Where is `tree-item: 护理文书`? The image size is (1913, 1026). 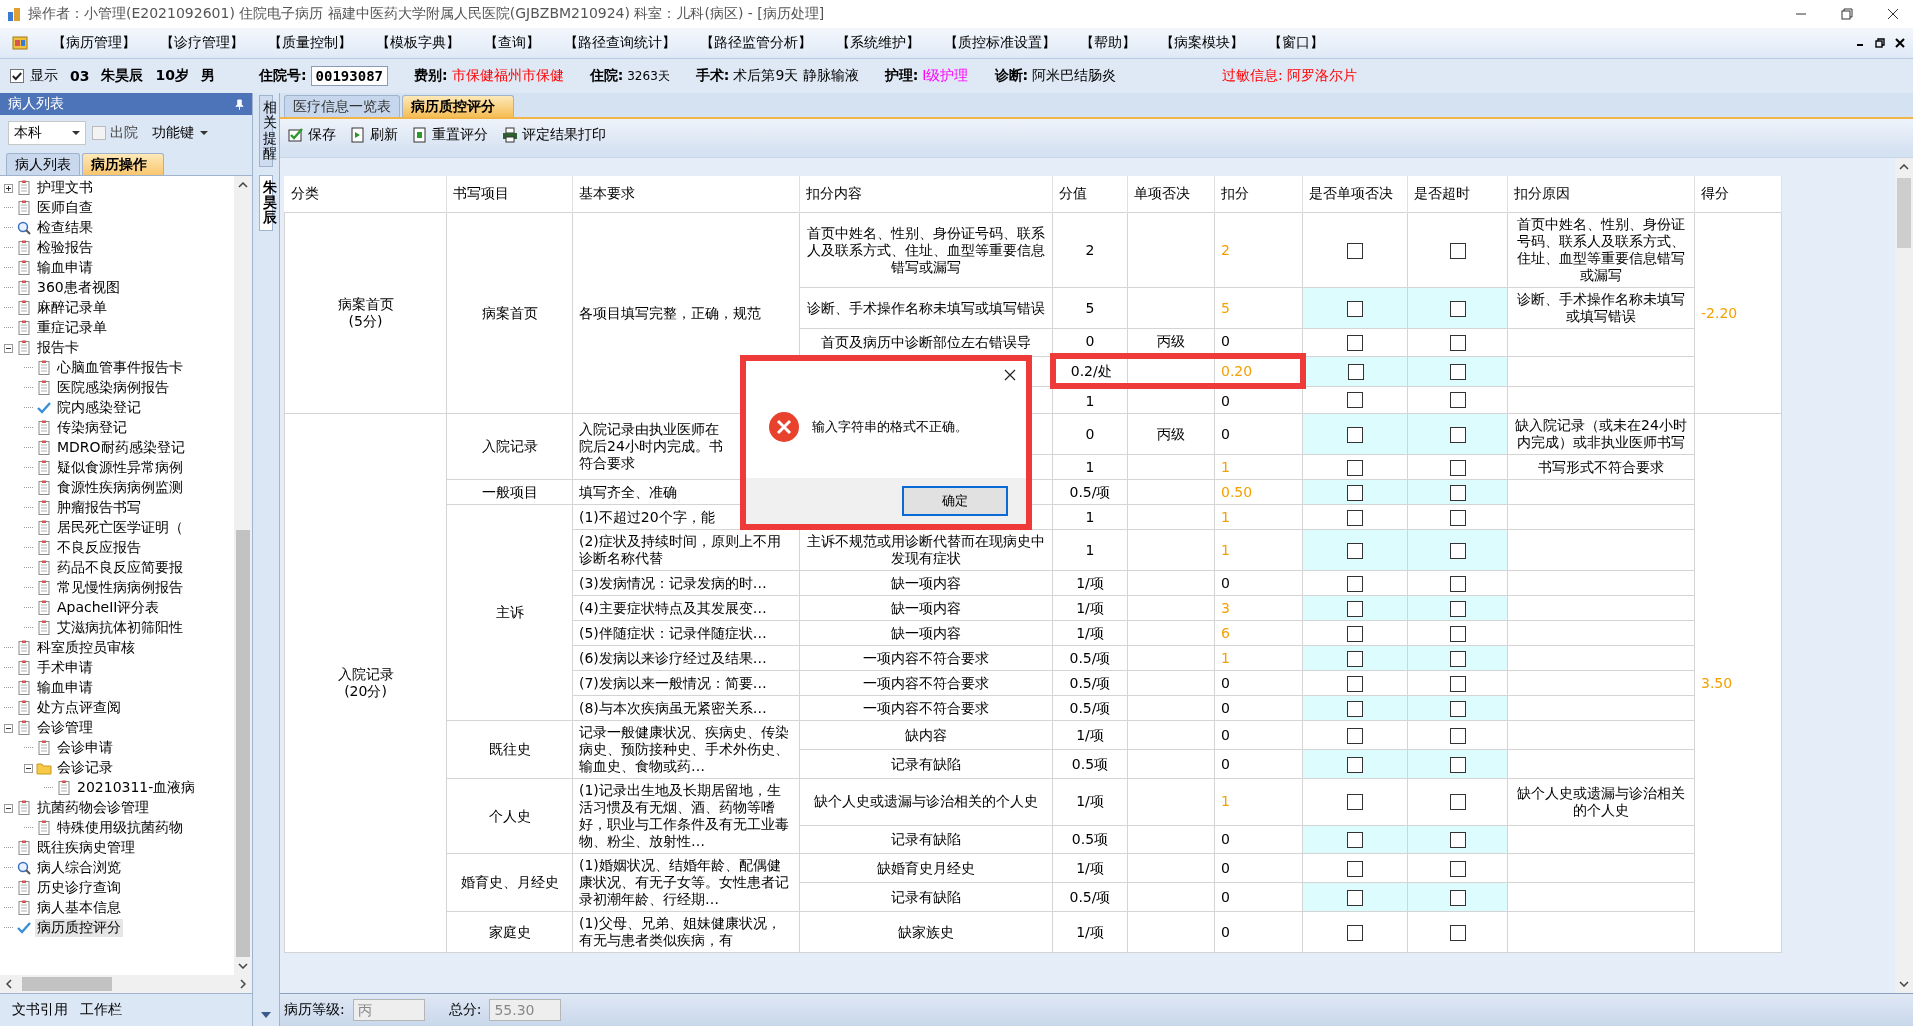 tree-item: 护理文书 is located at coordinates (65, 188).